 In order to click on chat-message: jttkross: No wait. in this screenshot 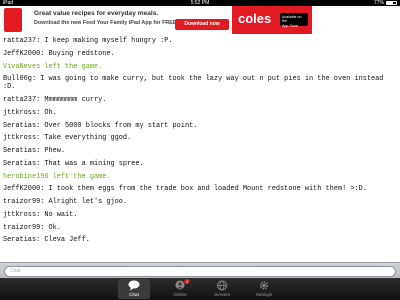, I will do `click(40, 214)`.